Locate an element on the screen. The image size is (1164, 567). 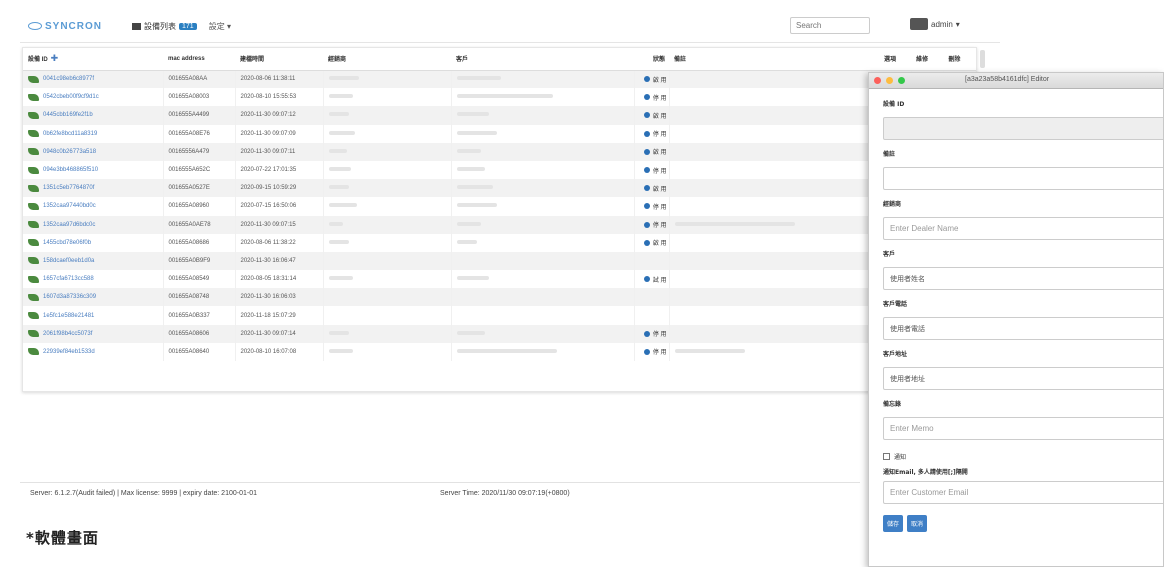
device-id-cell: 0041c98eb6c8977f is located at coordinates (93, 79).